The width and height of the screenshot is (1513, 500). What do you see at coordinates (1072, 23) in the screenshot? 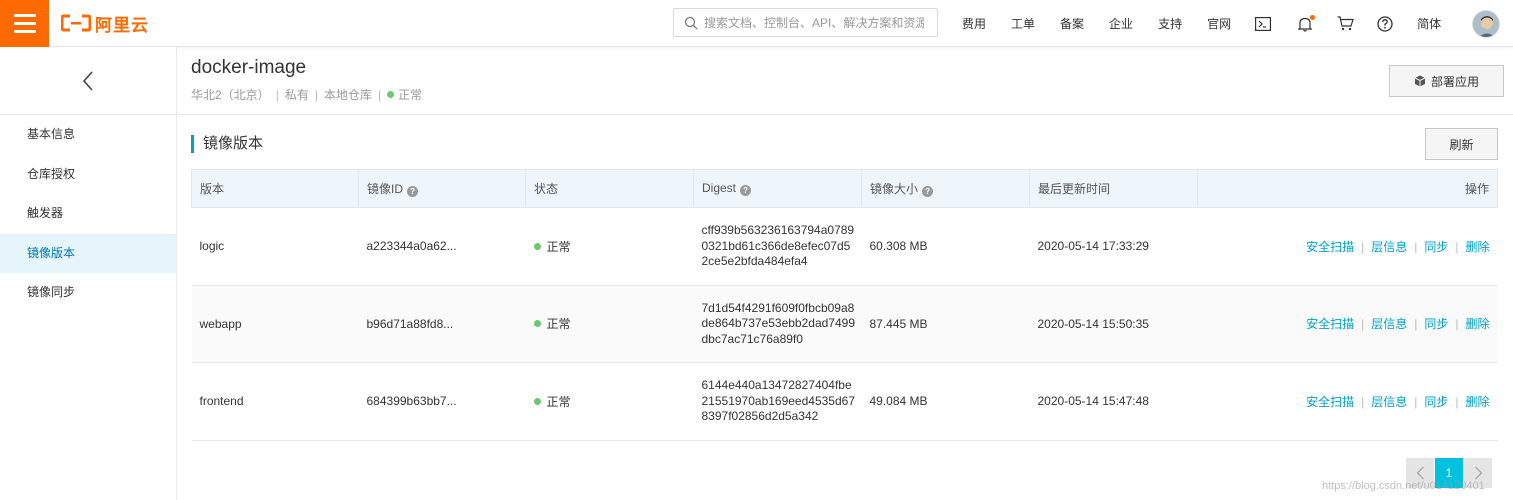
I see `nav-filing: 备案` at bounding box center [1072, 23].